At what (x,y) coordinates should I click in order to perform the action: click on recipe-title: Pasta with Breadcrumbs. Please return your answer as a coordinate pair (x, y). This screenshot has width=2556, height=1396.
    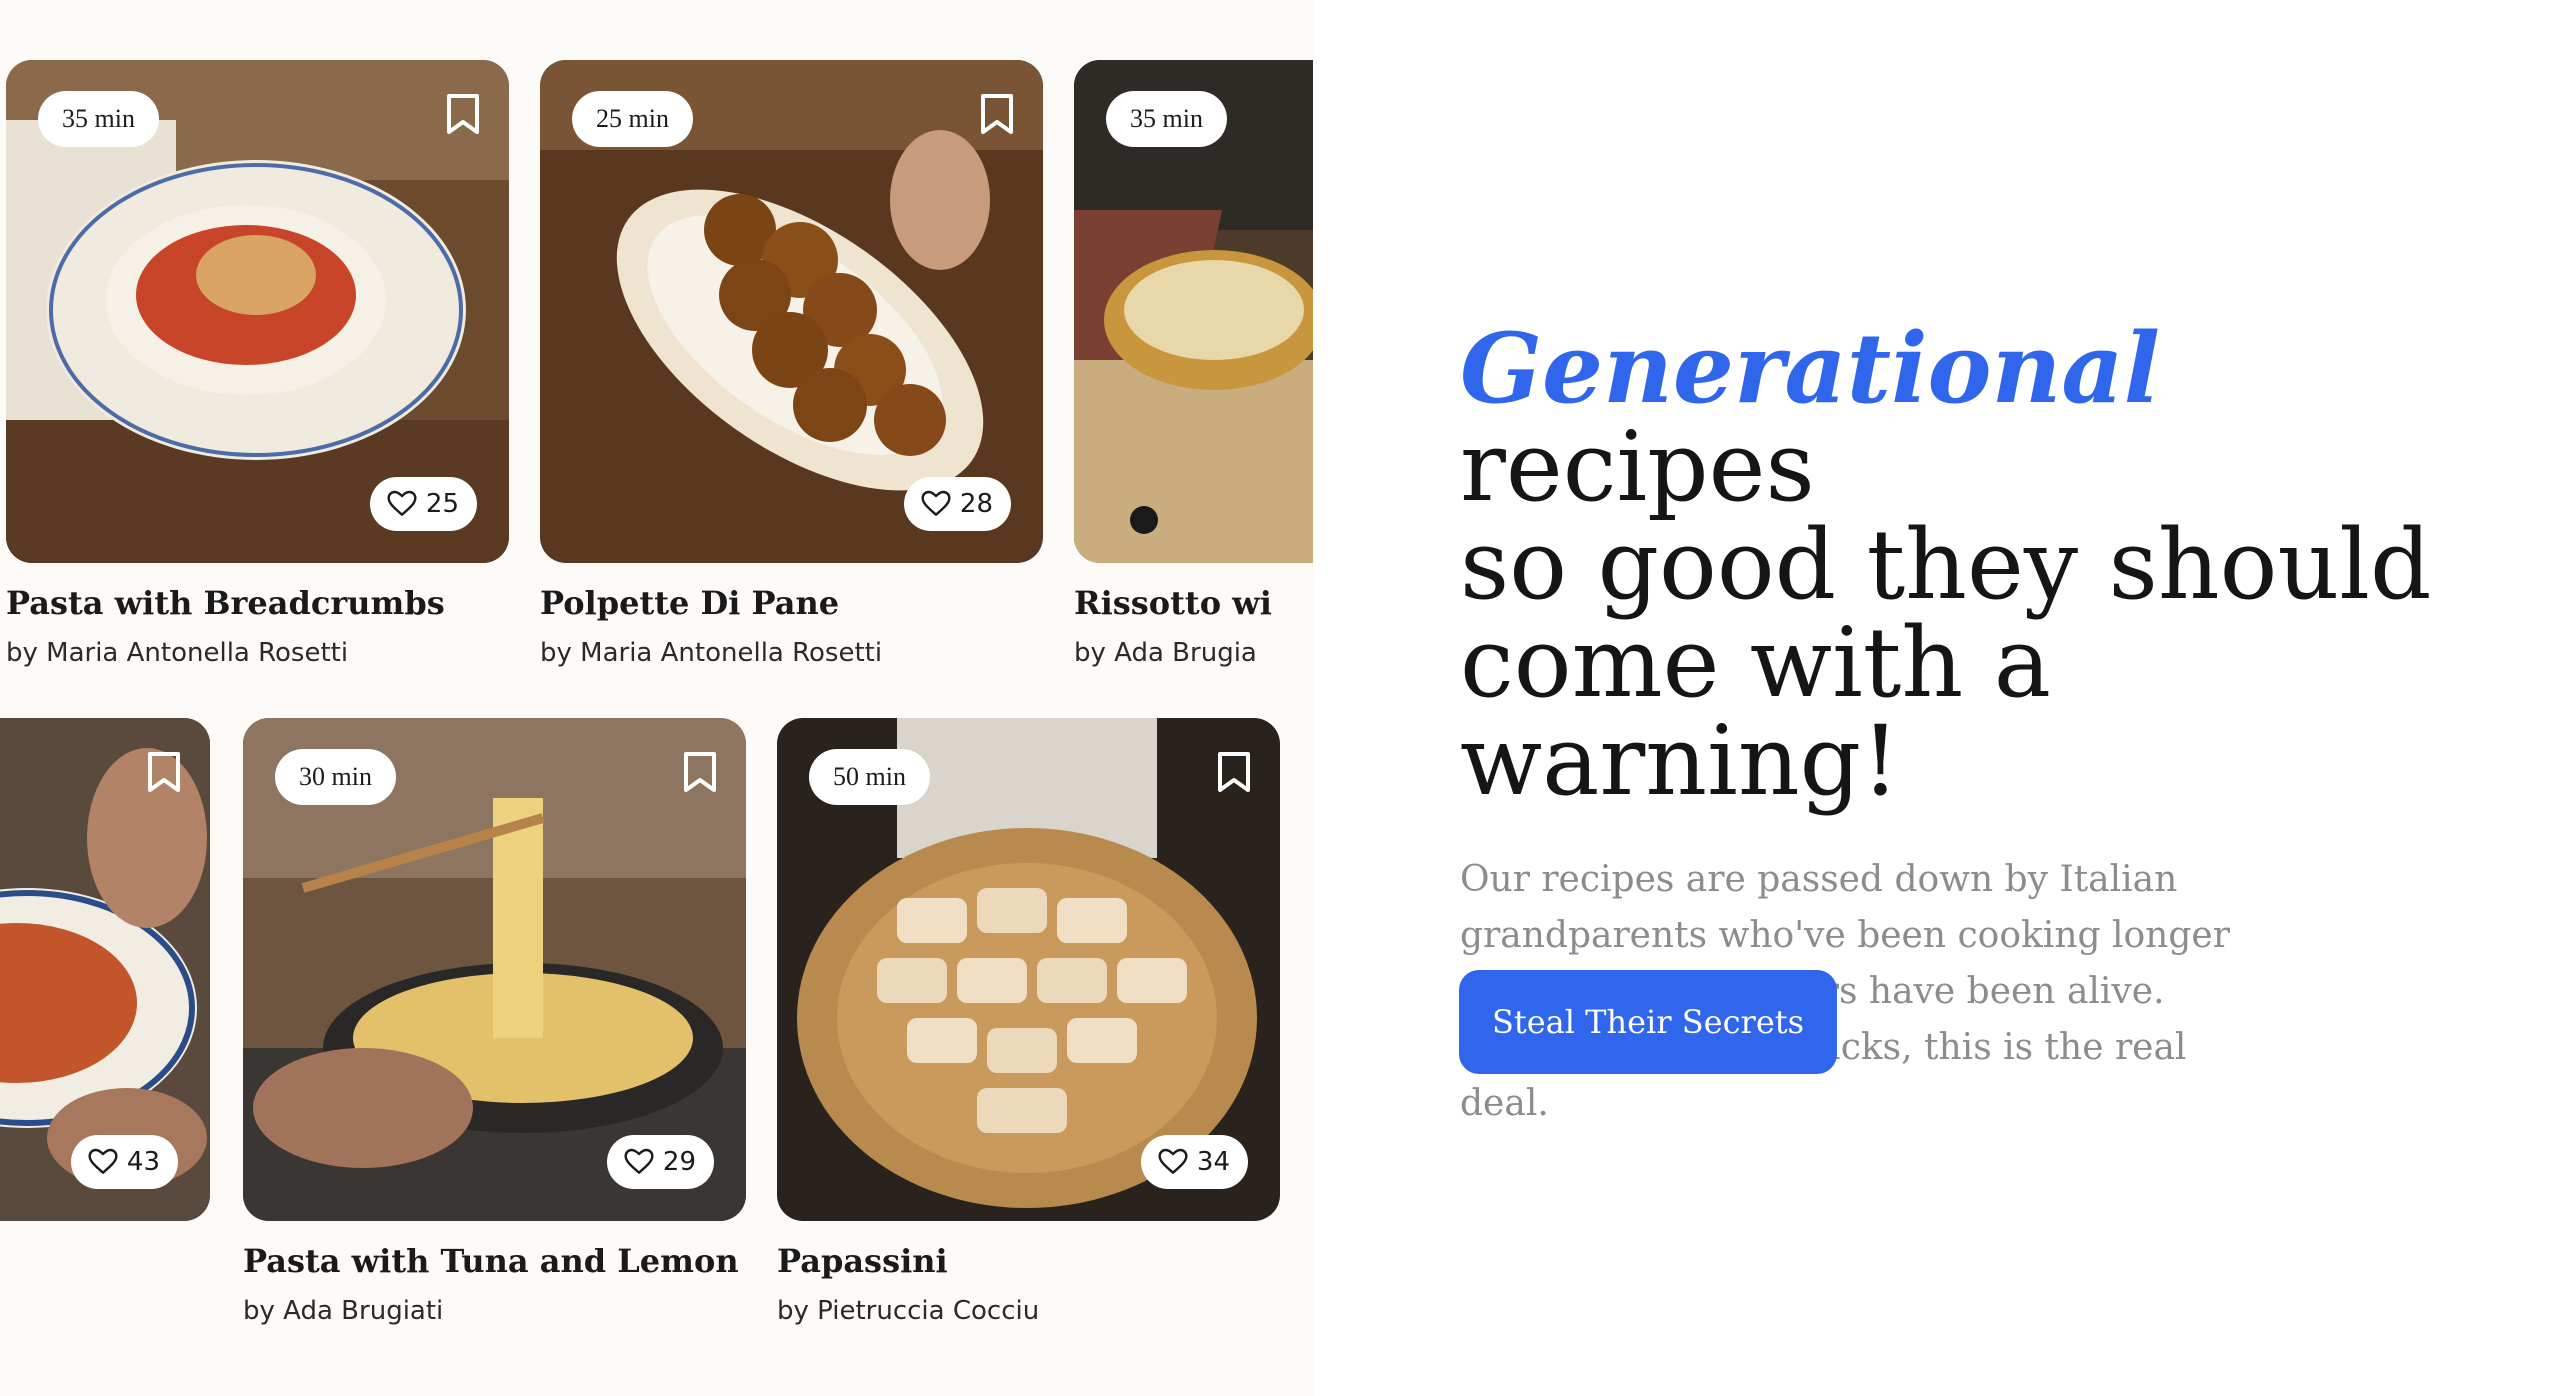
    Looking at the image, I should click on (225, 603).